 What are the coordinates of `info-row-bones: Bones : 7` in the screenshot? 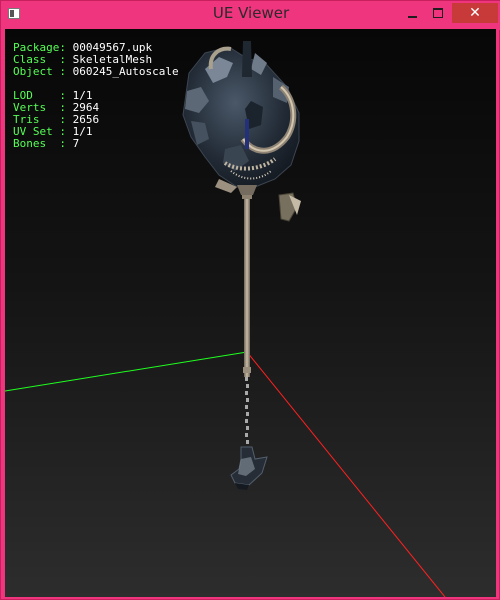 It's located at (96, 144).